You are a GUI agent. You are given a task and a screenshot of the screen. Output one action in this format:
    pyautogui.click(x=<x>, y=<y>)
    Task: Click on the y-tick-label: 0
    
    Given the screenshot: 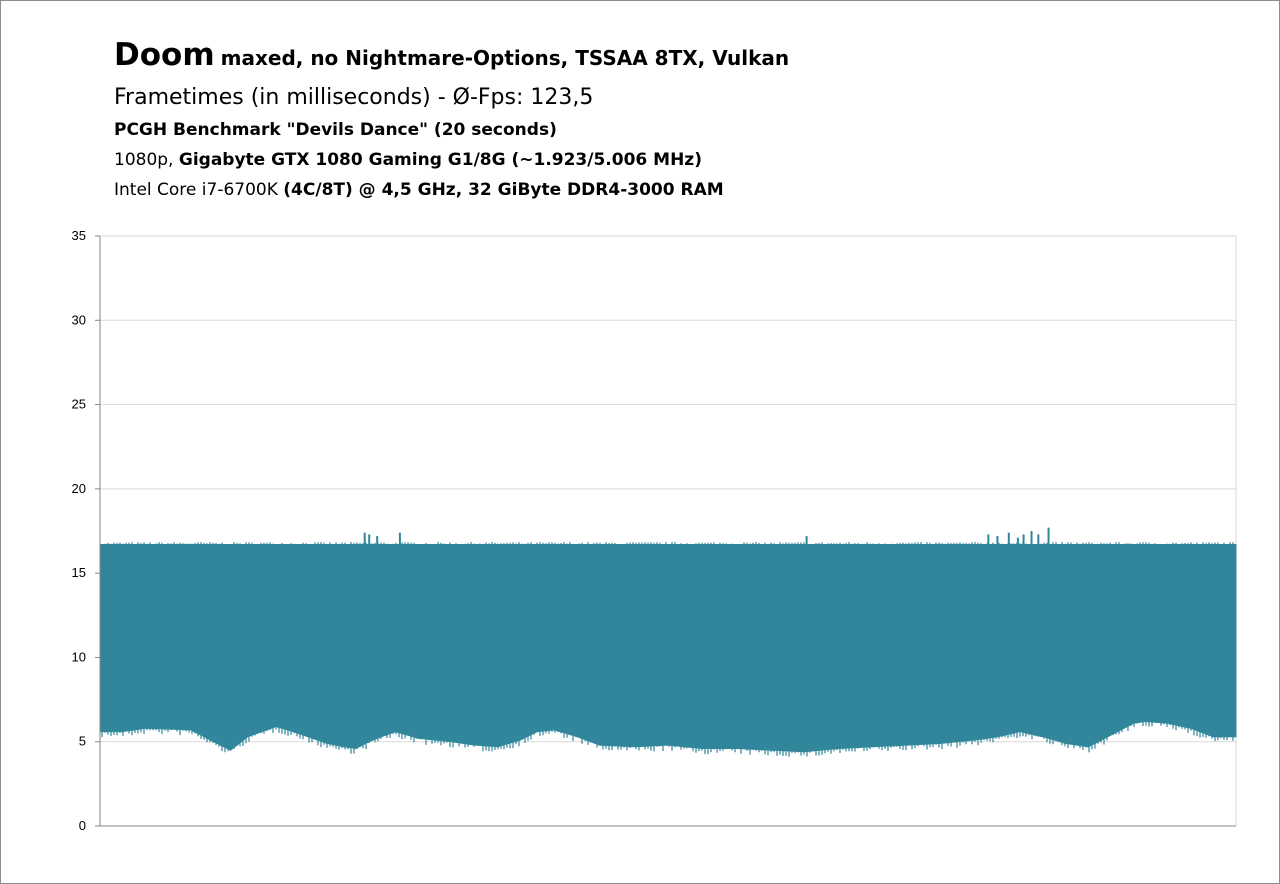 What is the action you would take?
    pyautogui.click(x=82, y=825)
    